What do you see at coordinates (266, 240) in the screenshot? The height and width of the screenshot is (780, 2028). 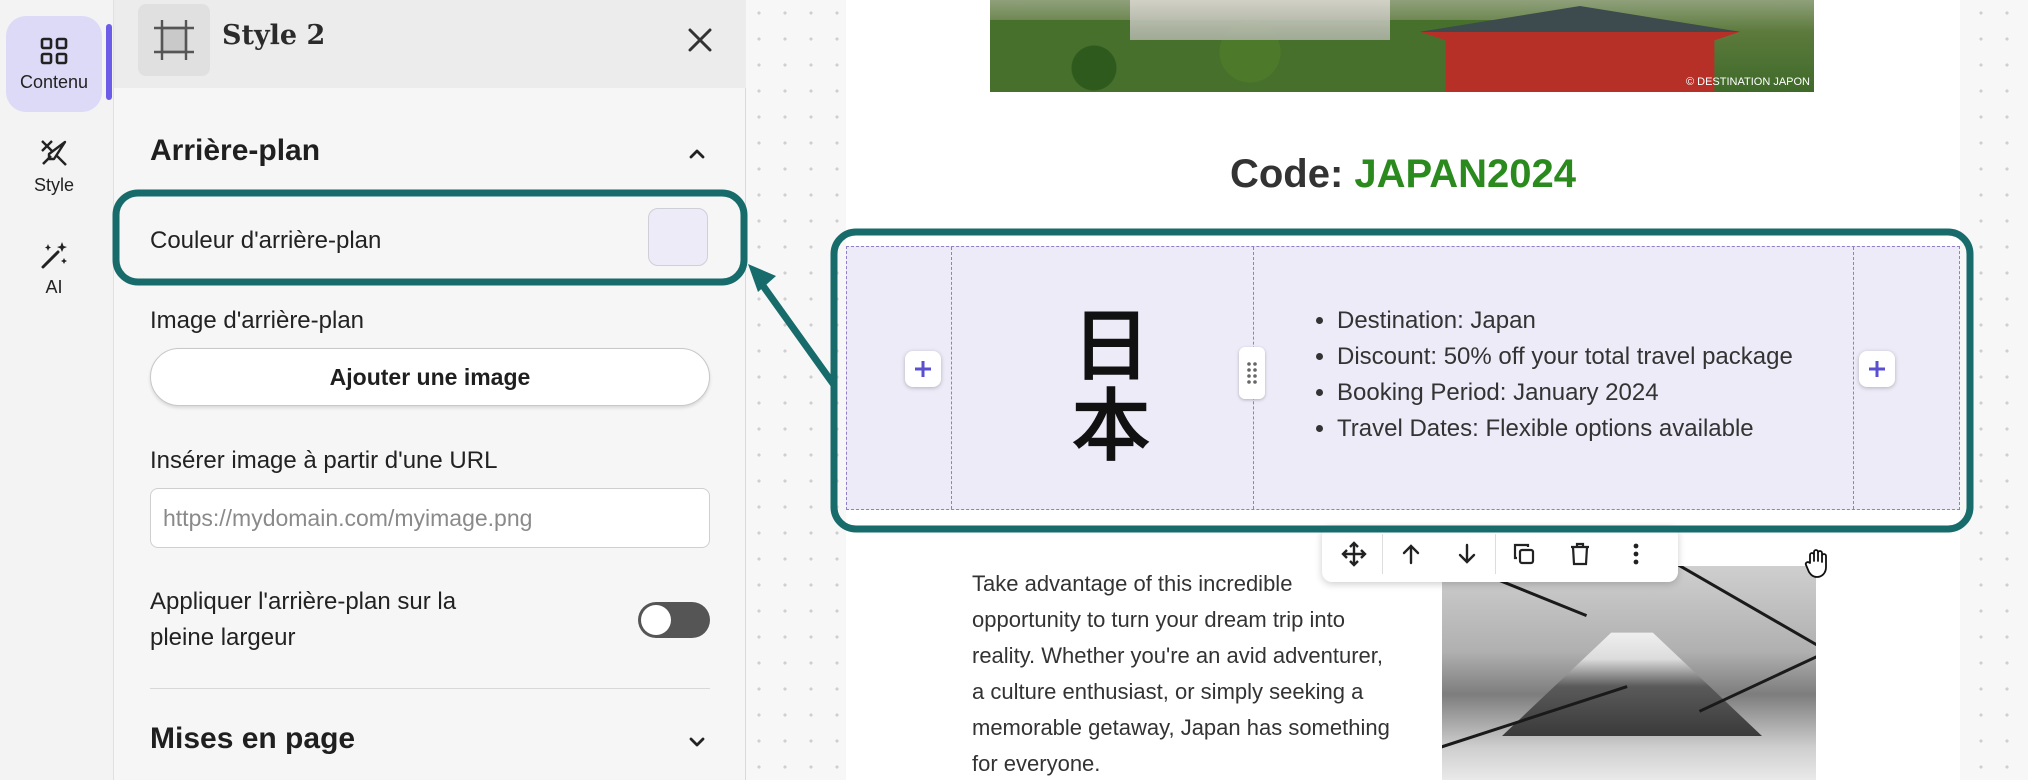 I see `bg-color-label: Couleur d'arrière-plan` at bounding box center [266, 240].